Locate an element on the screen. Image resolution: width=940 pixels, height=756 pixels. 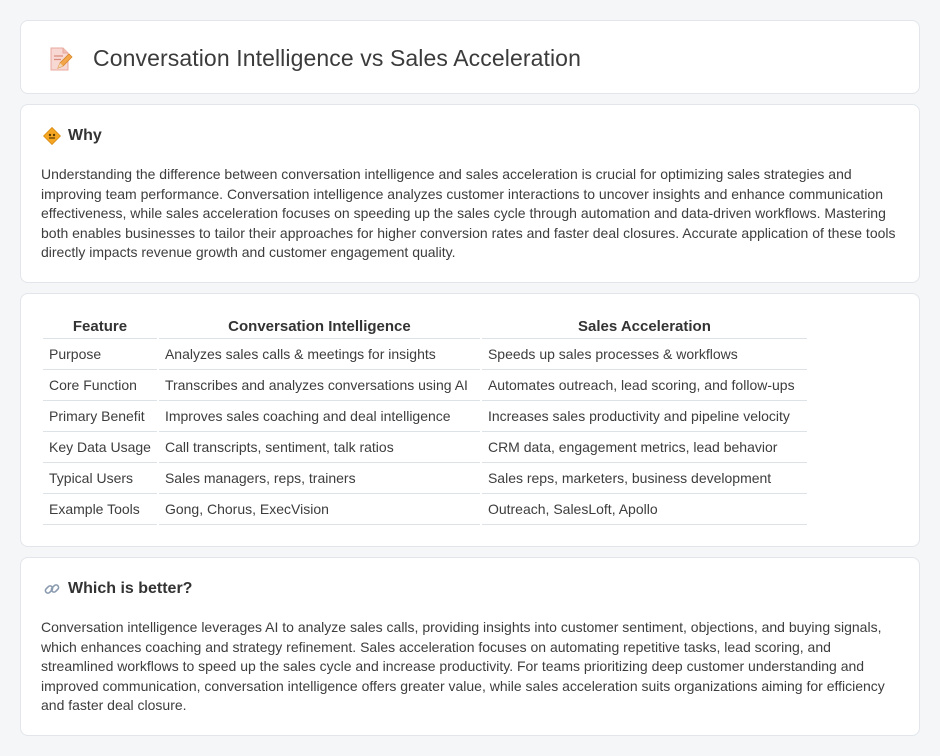
ci-cell: Call transcripts, sentiment, talk ratios is located at coordinates (318, 447).